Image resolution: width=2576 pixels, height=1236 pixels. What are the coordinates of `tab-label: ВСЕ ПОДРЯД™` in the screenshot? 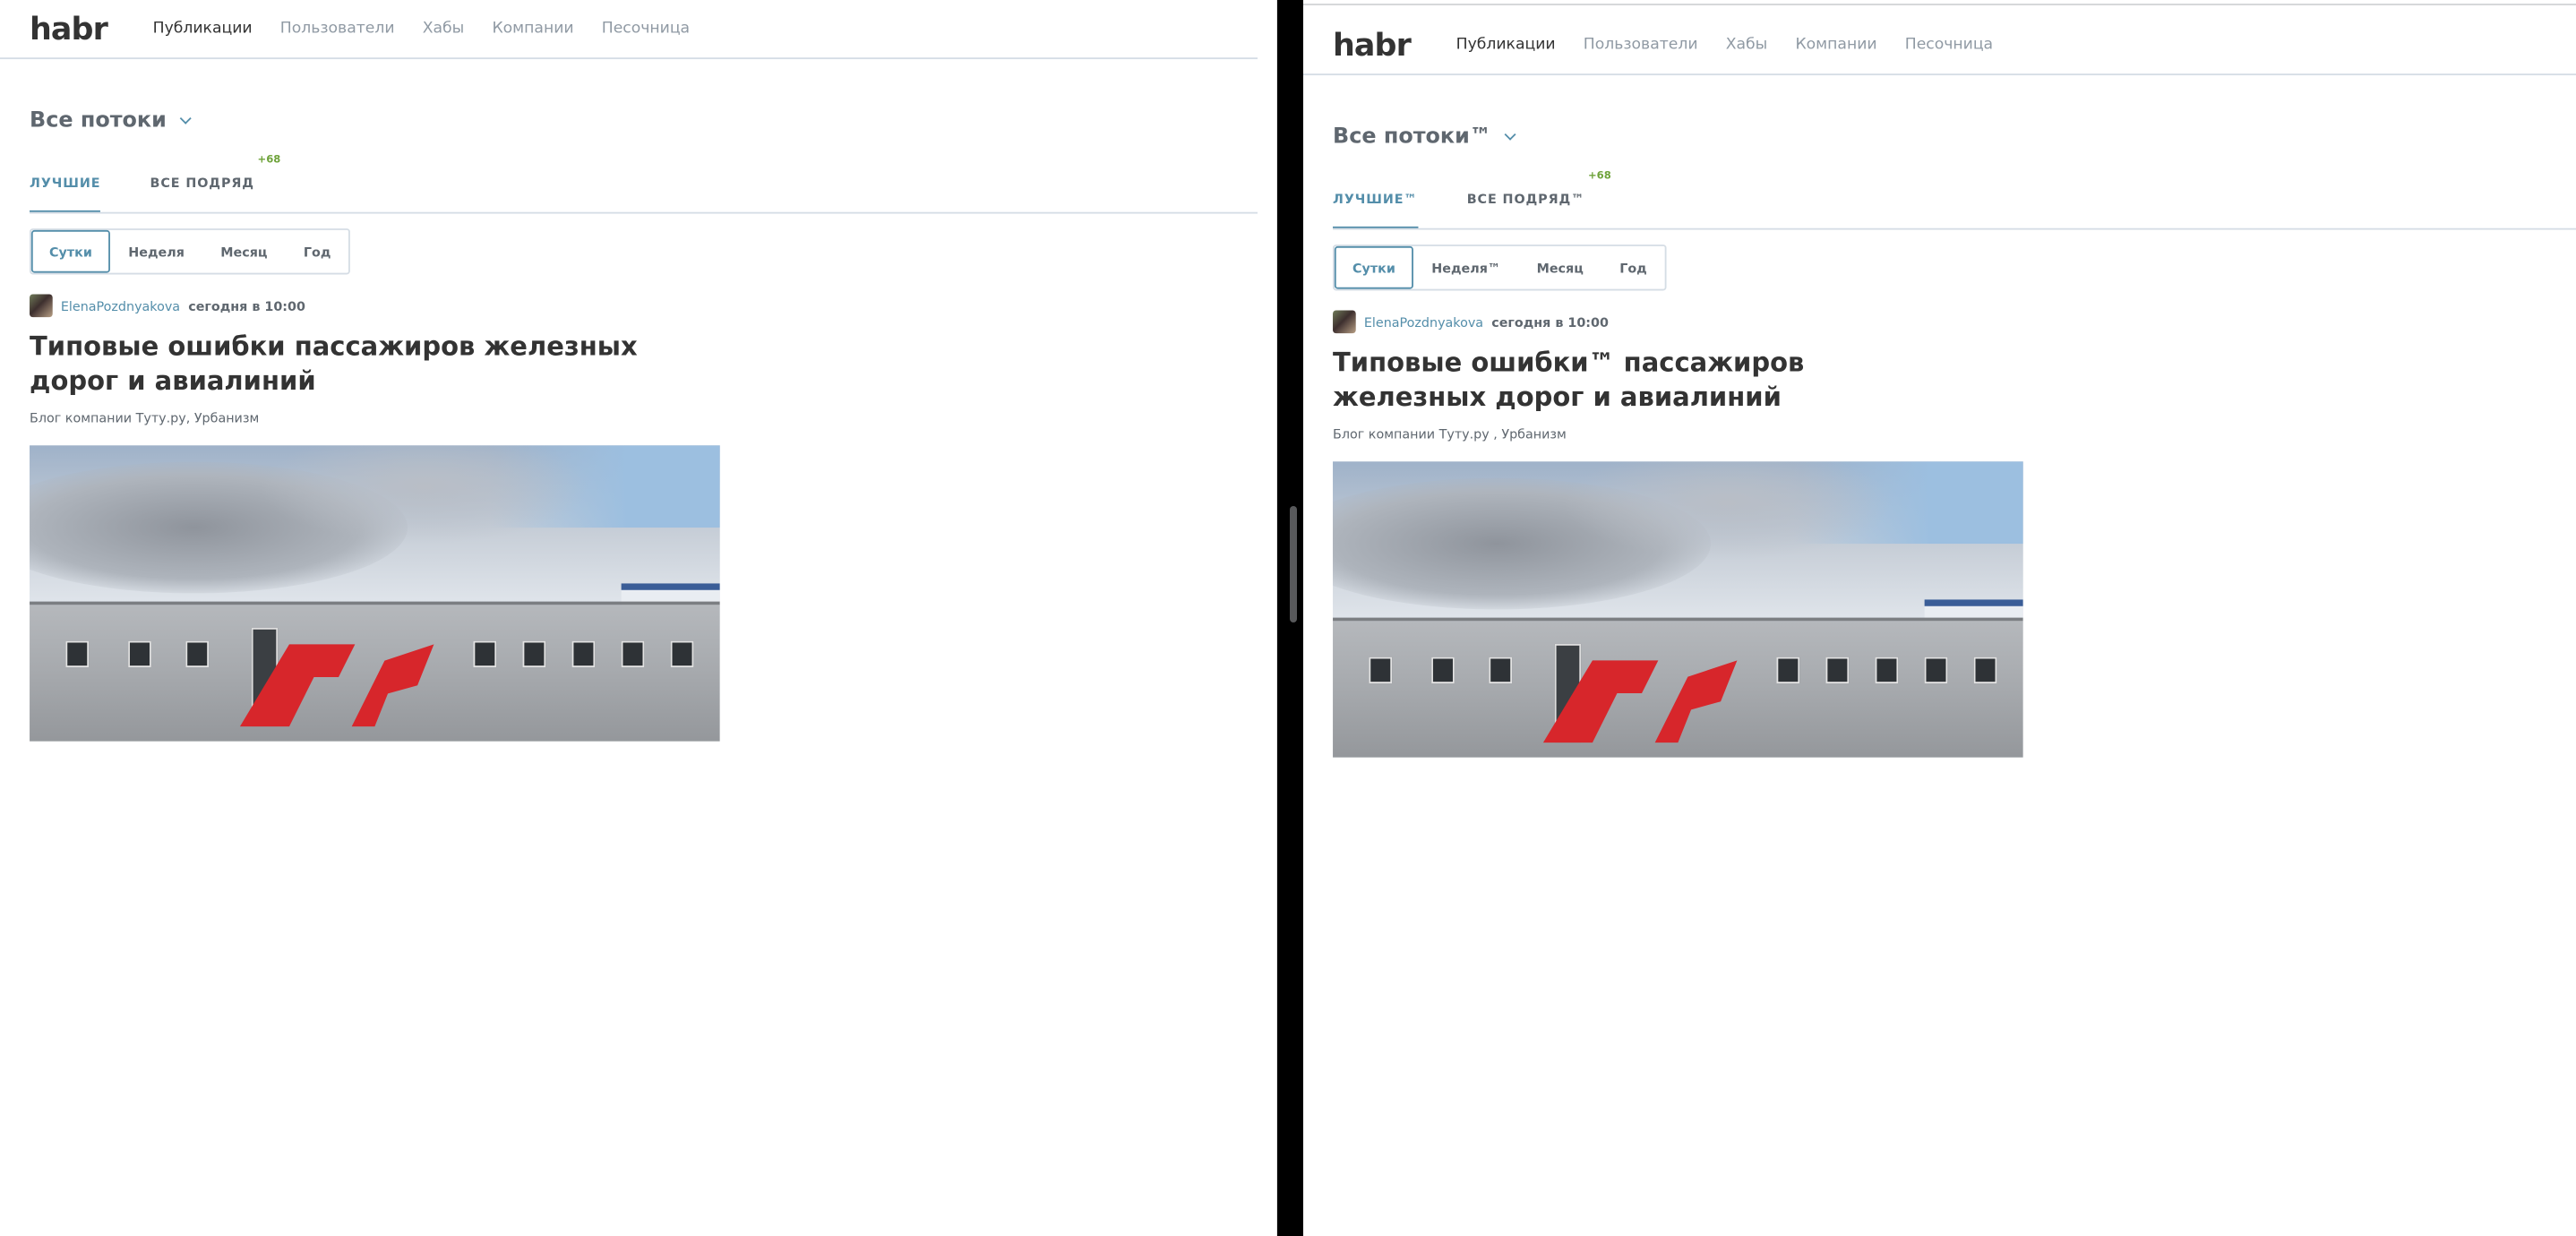 It's located at (1525, 199).